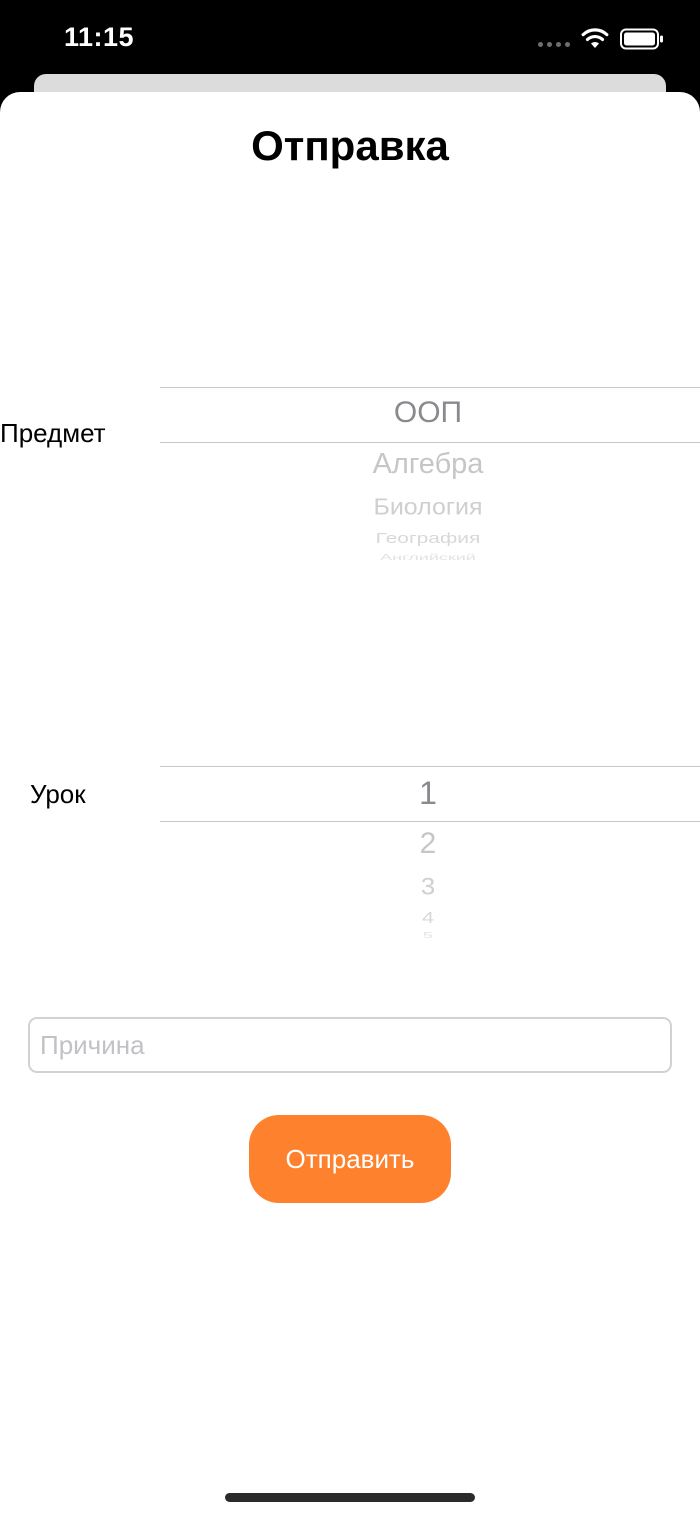  I want to click on lesson-picker-selected: 1, so click(429, 793).